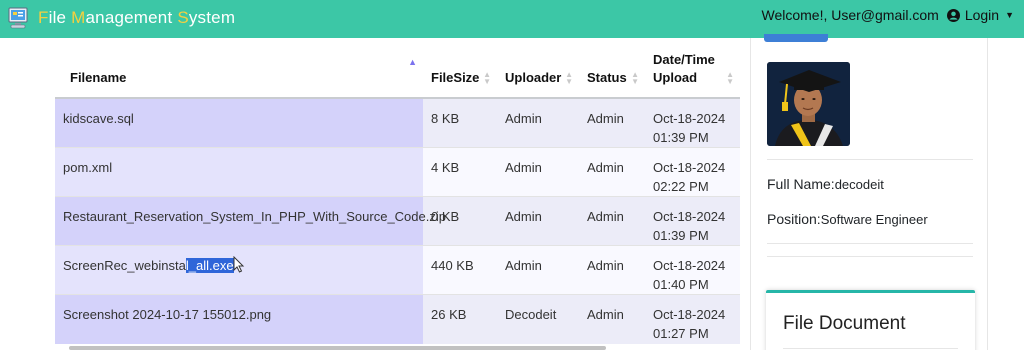  I want to click on brand: File Management System, so click(121, 18).